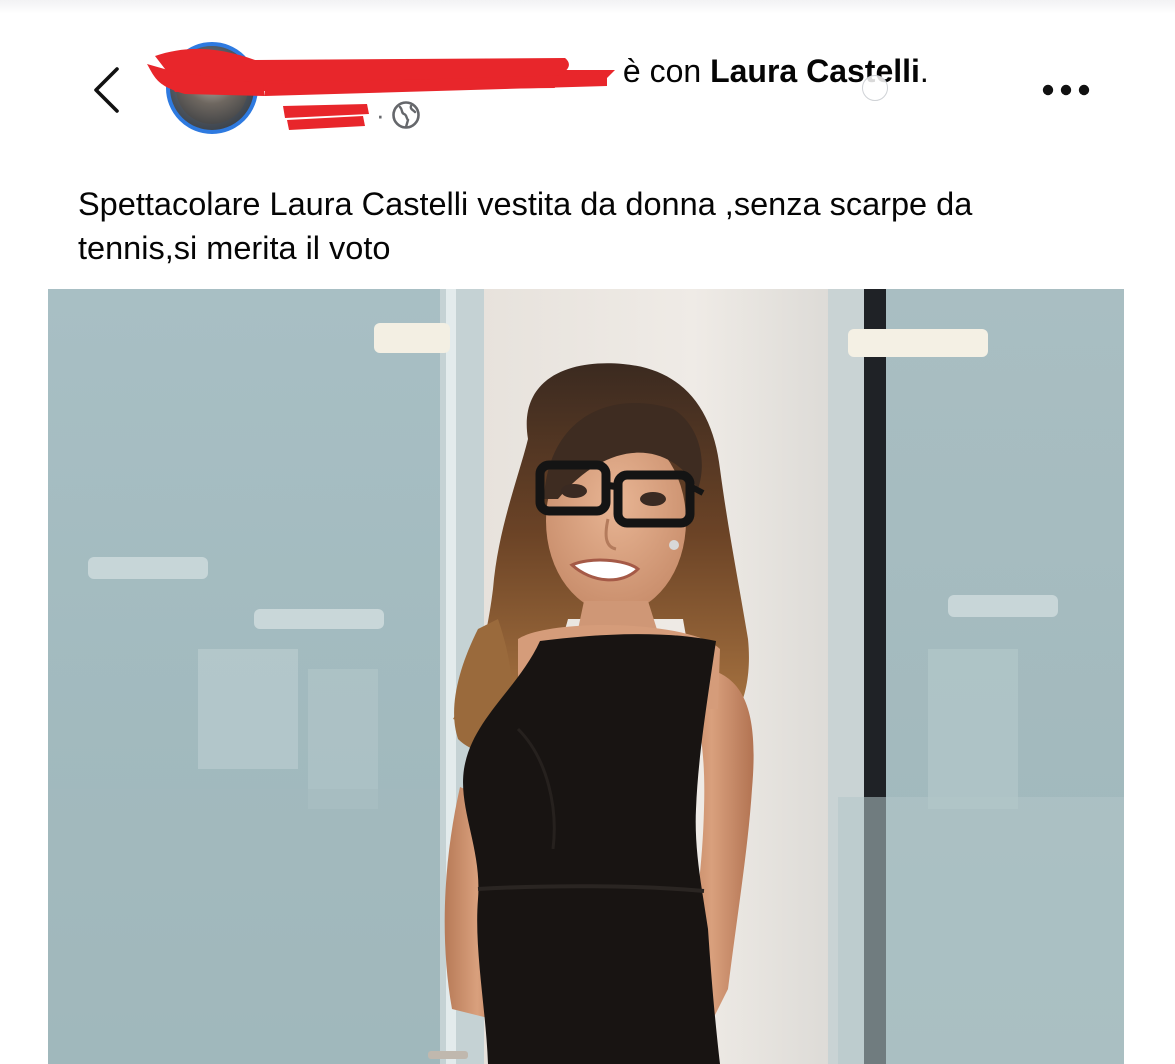 The height and width of the screenshot is (1064, 1175). Describe the element at coordinates (815, 71) in the screenshot. I see `tagged-name-link: Laura Castelli` at that location.